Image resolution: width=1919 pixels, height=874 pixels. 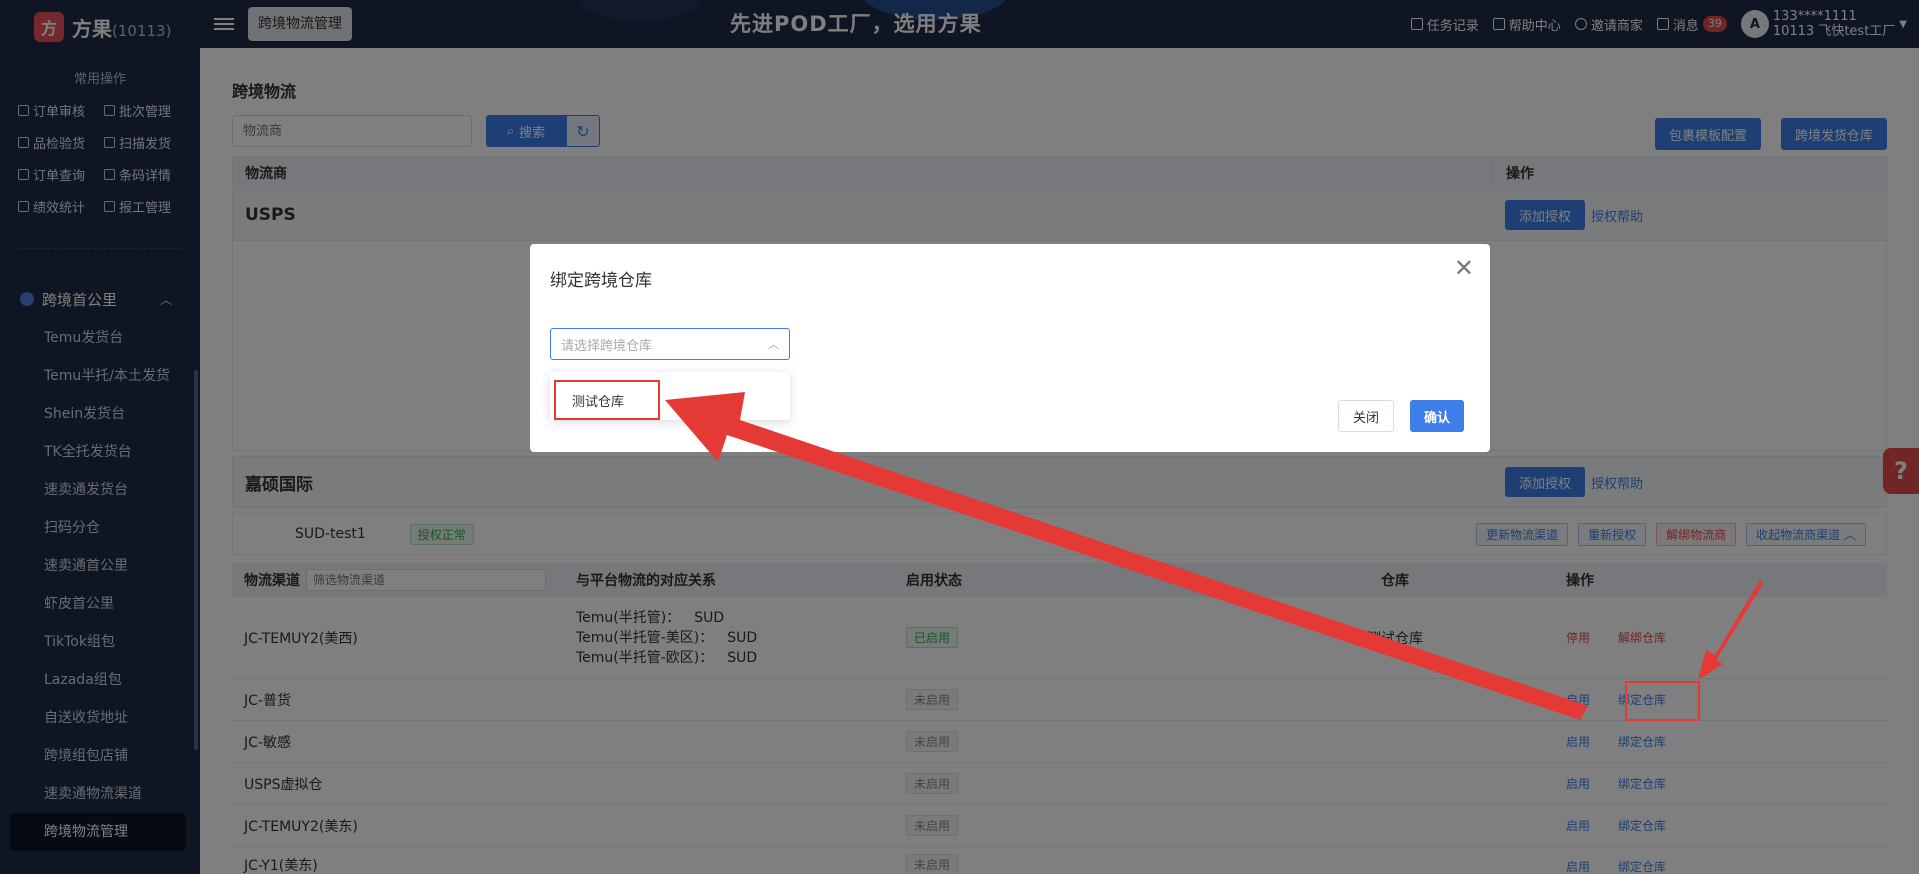 I want to click on annotation-highlight-box, so click(x=1662, y=701).